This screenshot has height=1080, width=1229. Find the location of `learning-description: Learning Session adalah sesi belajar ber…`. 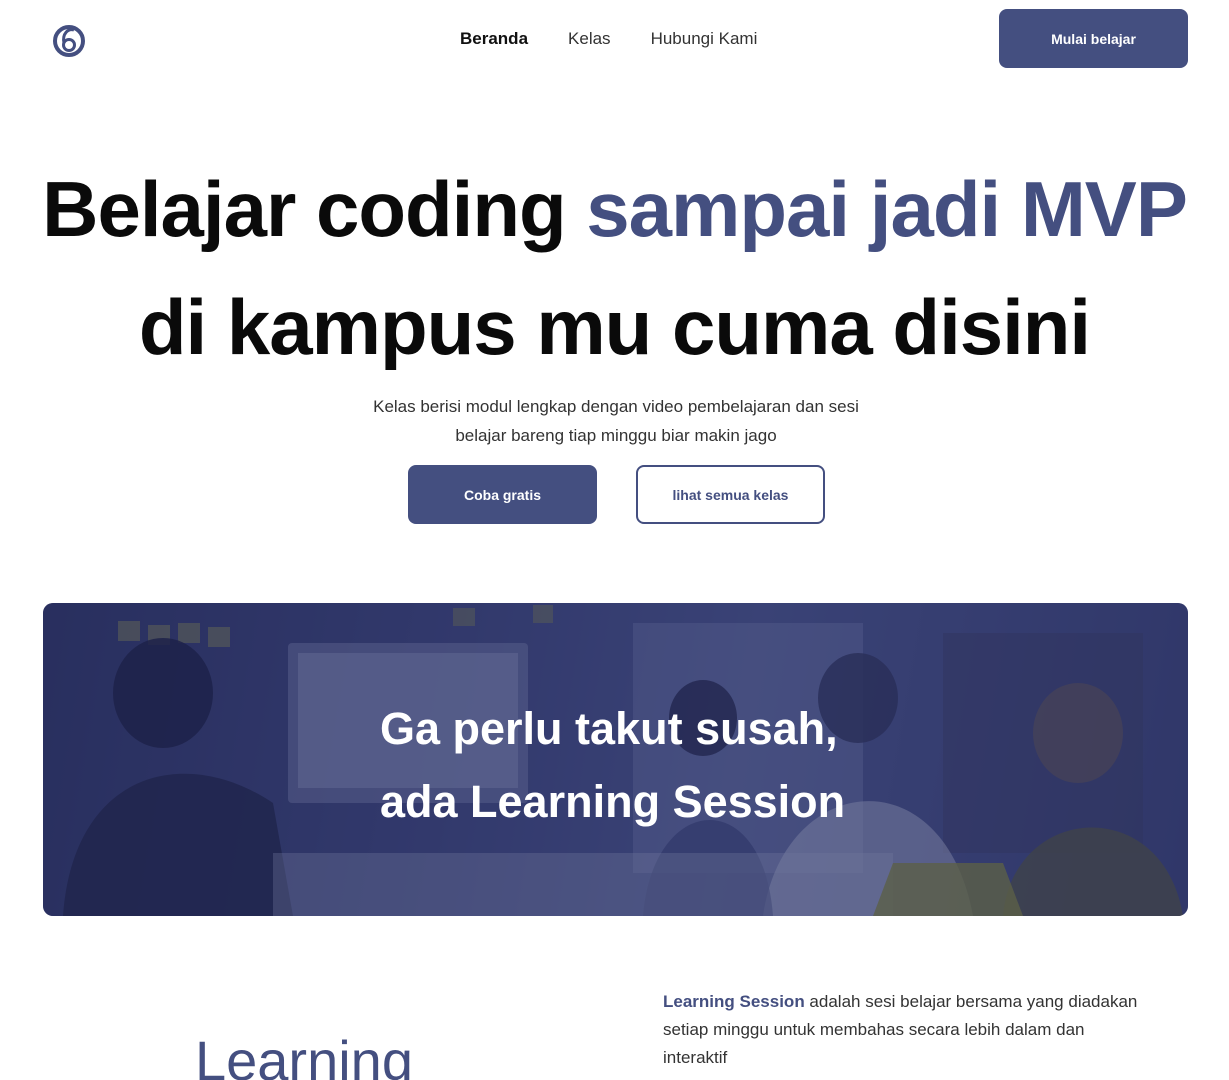

learning-description: Learning Session adalah sesi belajar ber… is located at coordinates (903, 1030).